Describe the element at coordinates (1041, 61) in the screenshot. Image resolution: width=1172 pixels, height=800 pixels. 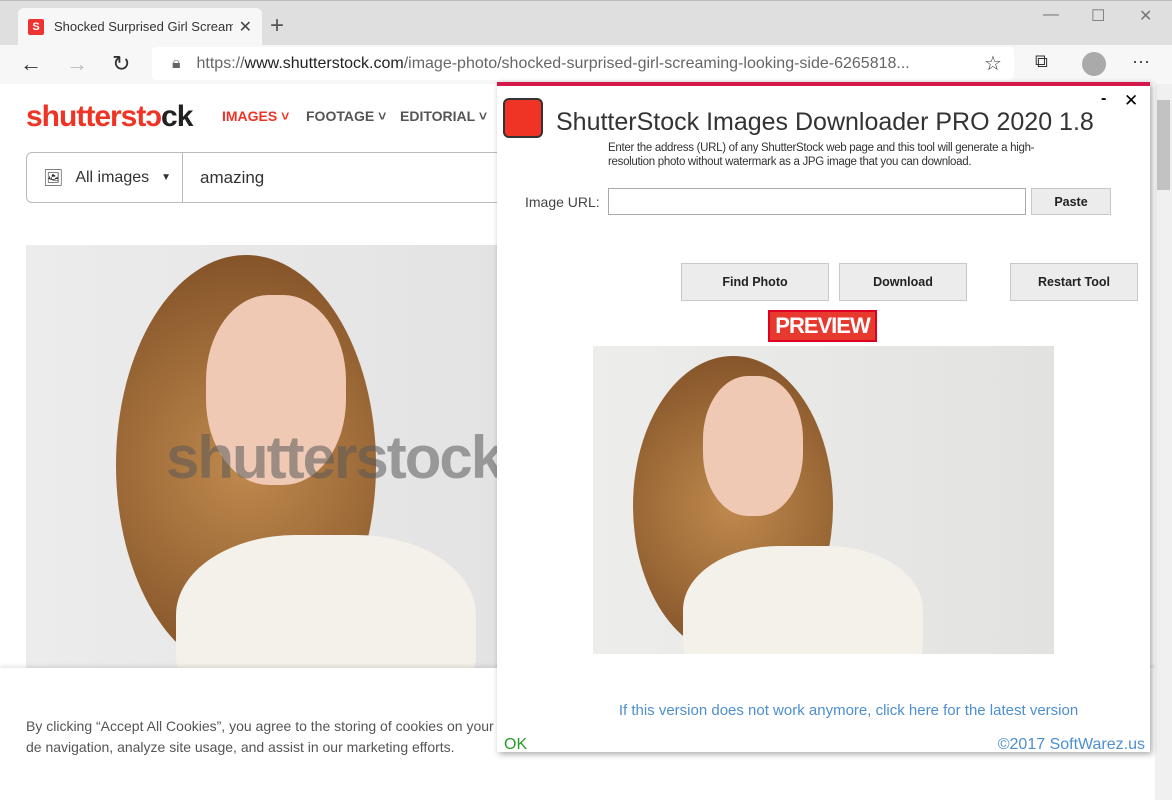
I see `collections-icon: ⧉` at that location.